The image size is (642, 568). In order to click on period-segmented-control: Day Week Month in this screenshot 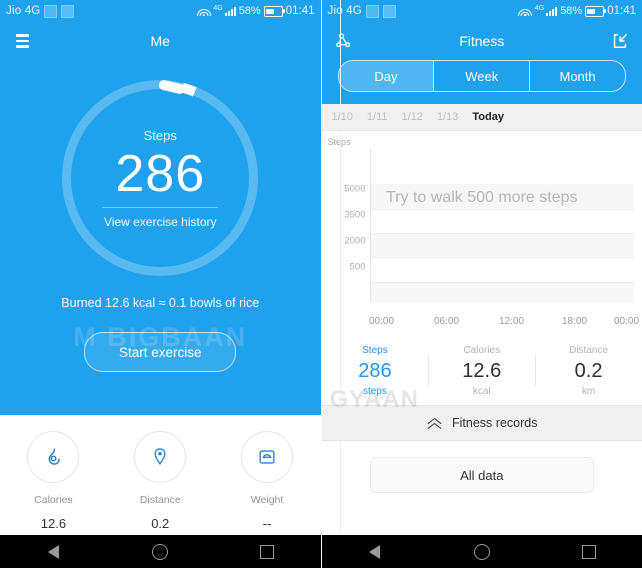, I will do `click(481, 76)`.